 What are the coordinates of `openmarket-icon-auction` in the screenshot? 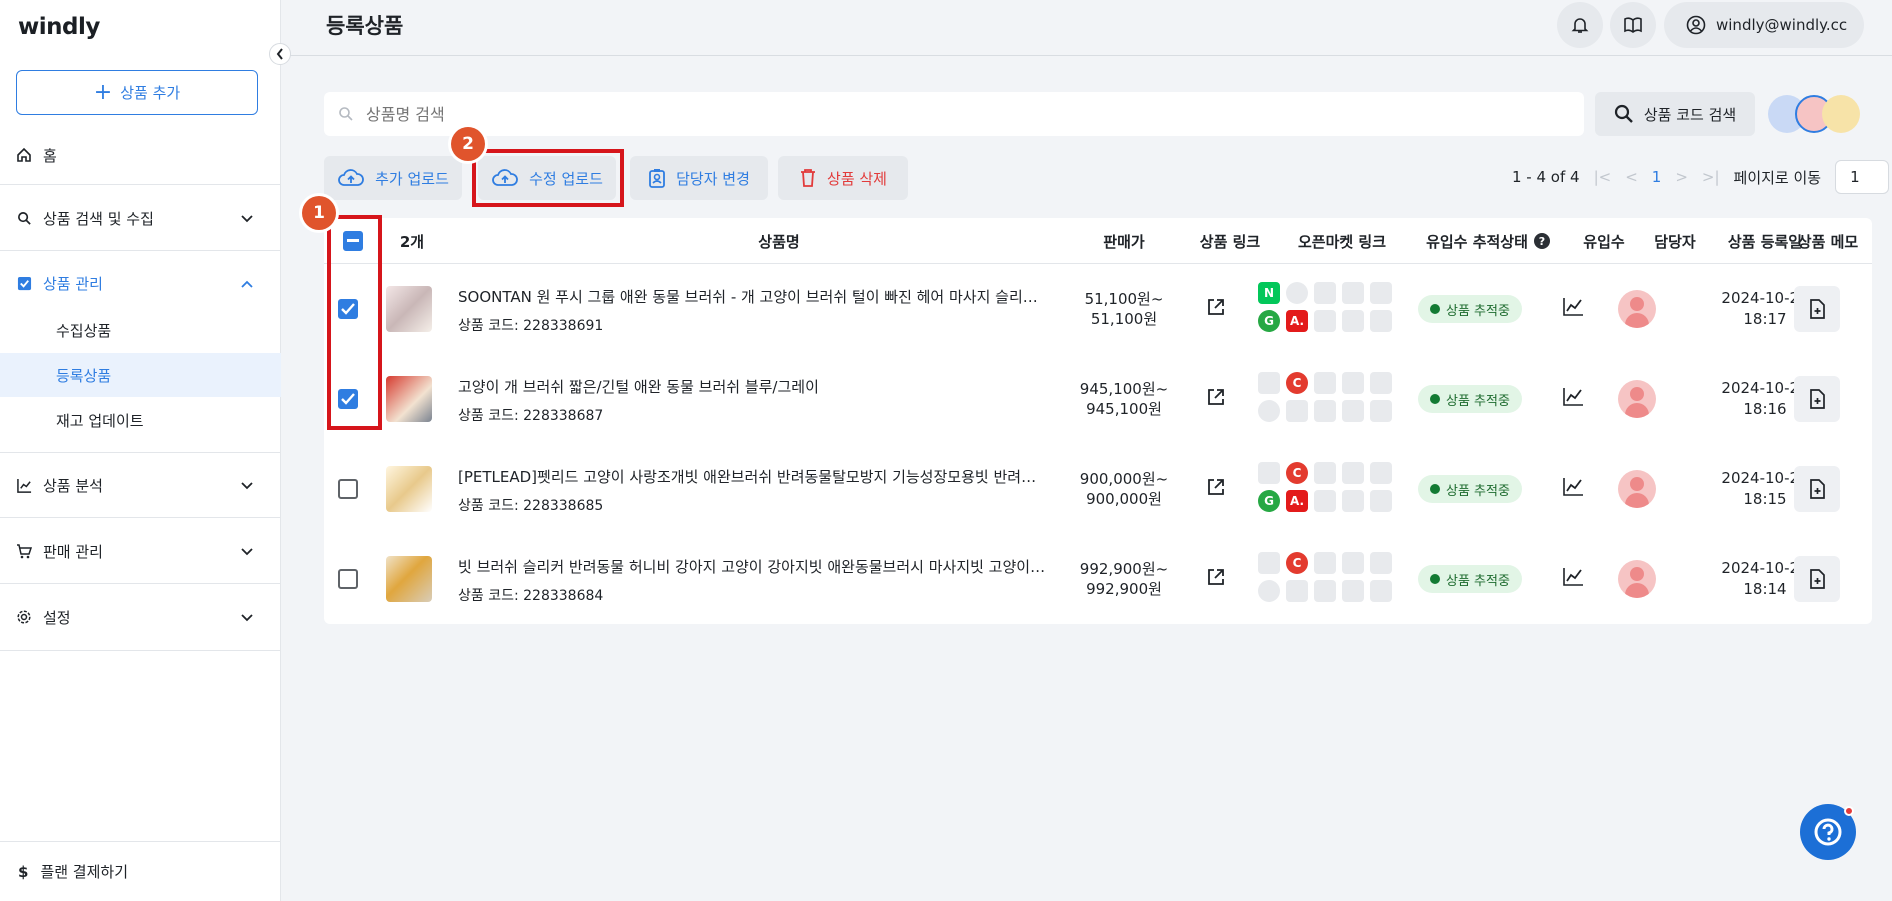 It's located at (1381, 473).